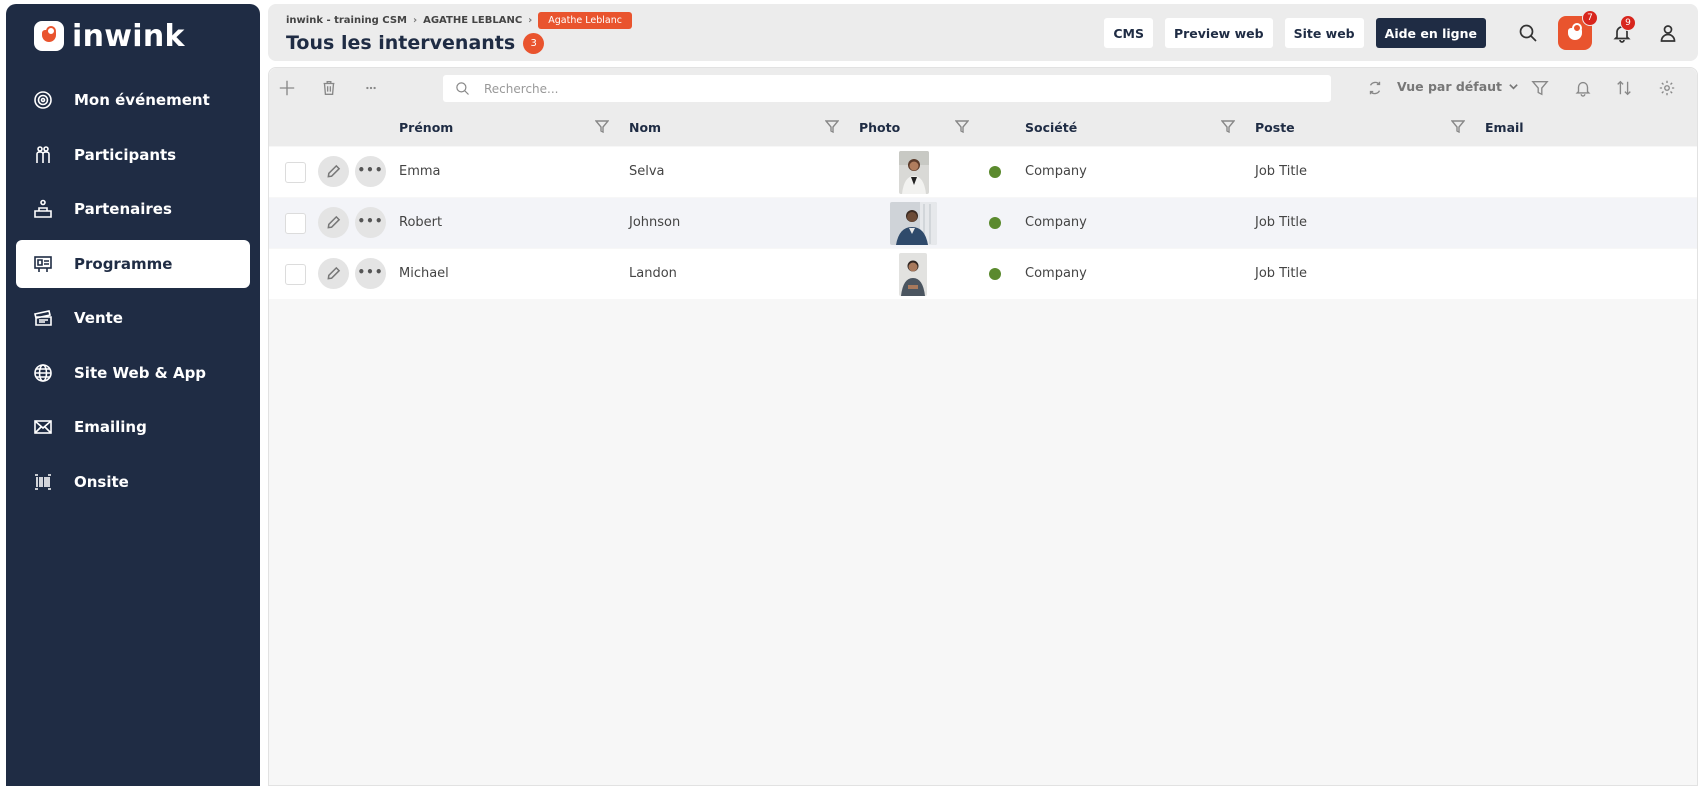 The width and height of the screenshot is (1705, 786). I want to click on gear-icon, so click(1667, 88).